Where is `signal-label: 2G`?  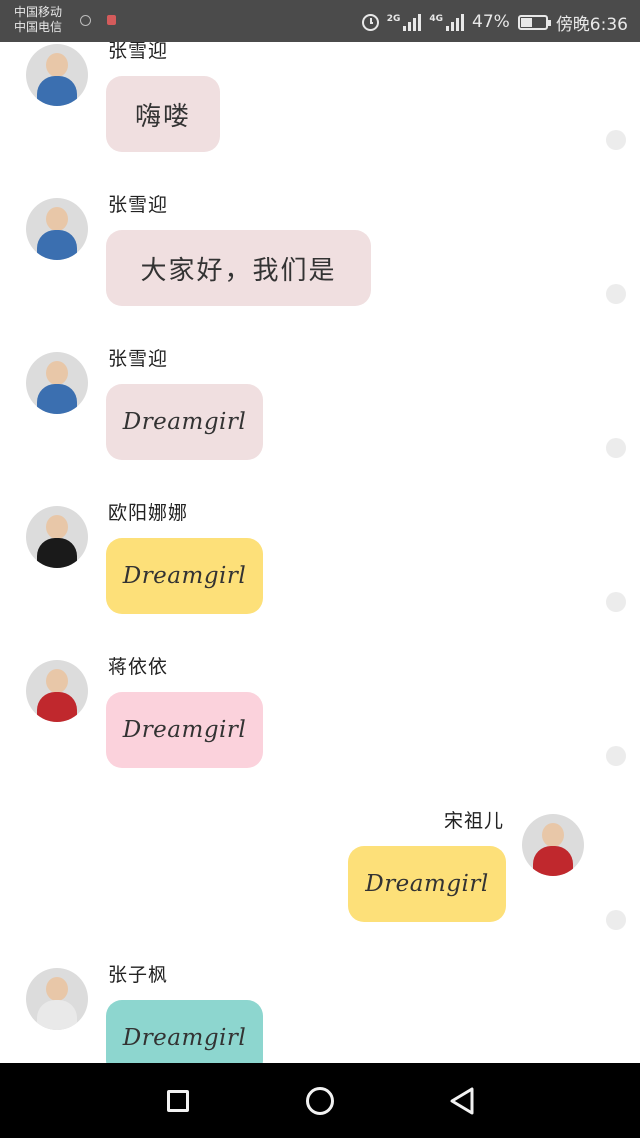 signal-label: 2G is located at coordinates (393, 18).